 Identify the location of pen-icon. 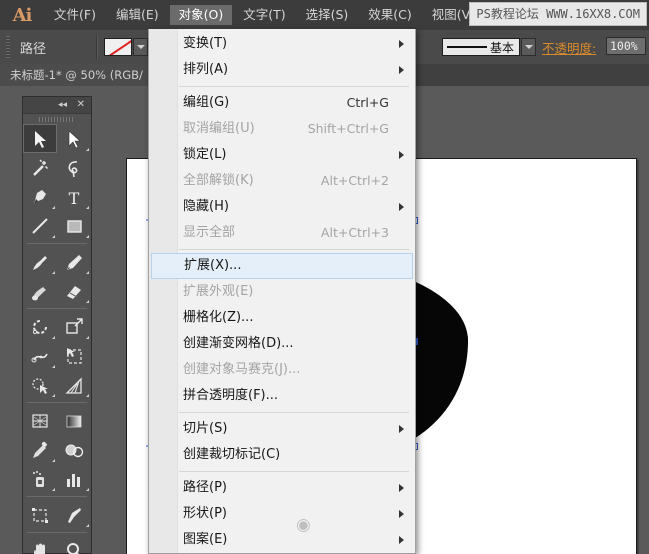
(40, 196).